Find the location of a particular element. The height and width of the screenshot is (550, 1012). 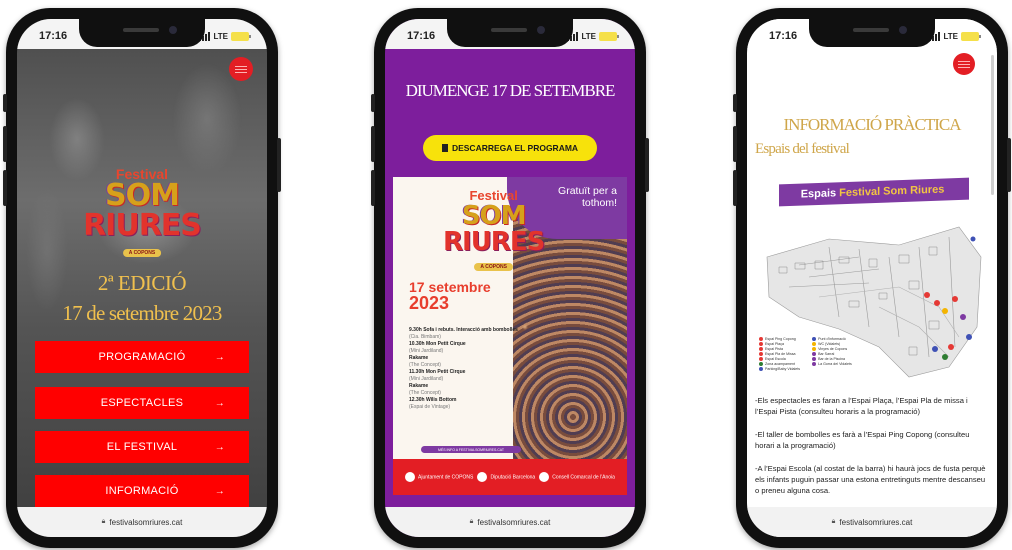

document-icon is located at coordinates (444, 148).